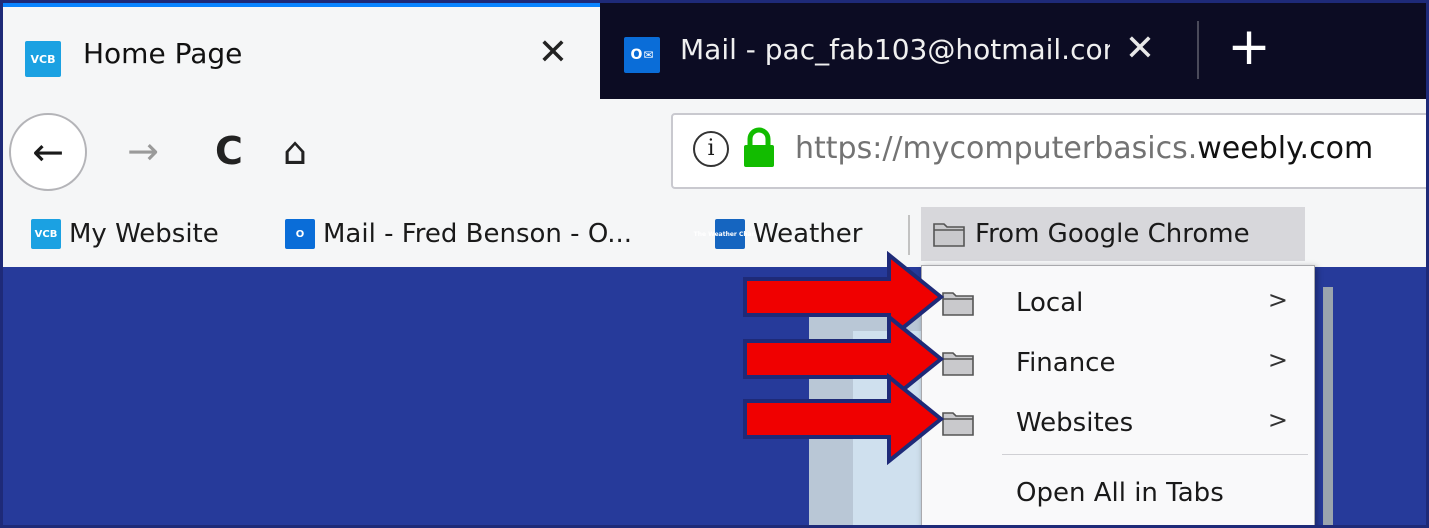  Describe the element at coordinates (1198, 50) in the screenshot. I see `tab-divider` at that location.